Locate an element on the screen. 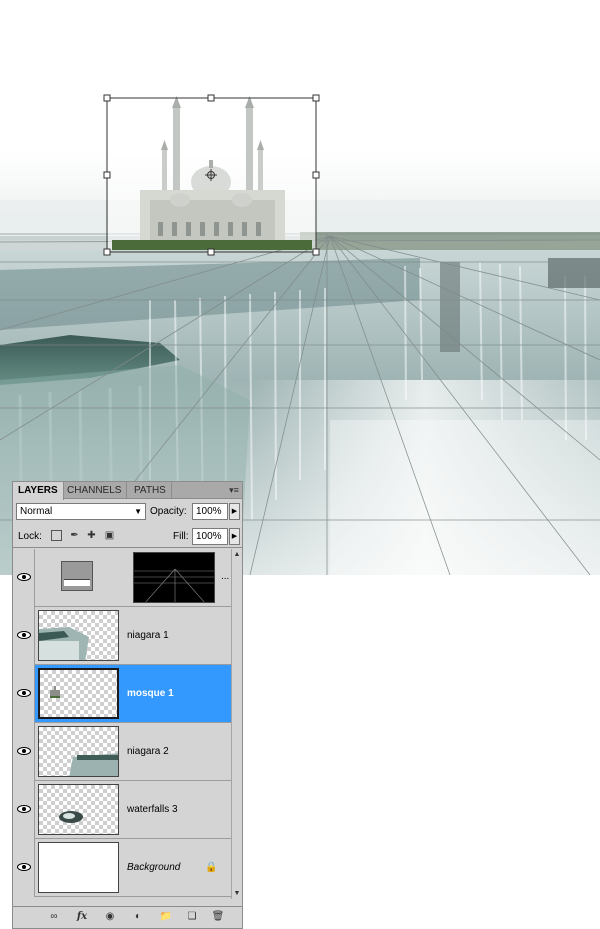 This screenshot has width=600, height=929. scroll-down-icon: ▼ is located at coordinates (237, 893).